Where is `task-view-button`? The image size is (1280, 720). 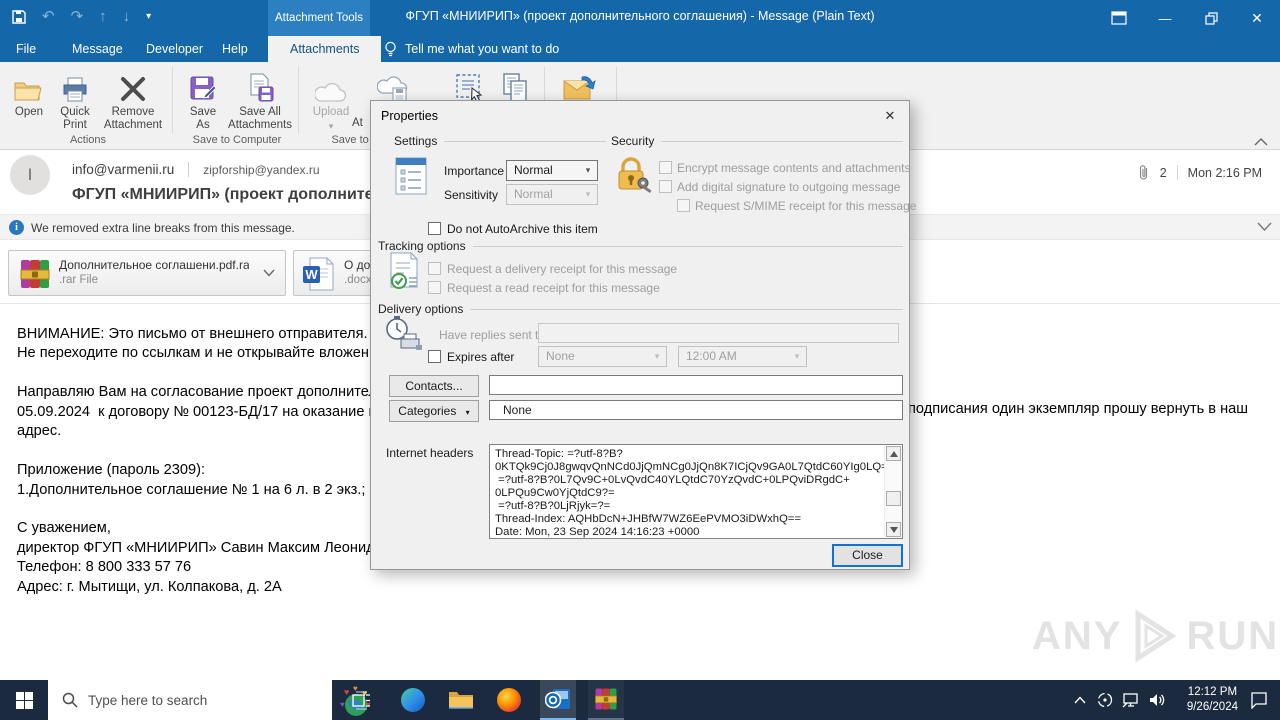
task-view-button is located at coordinates (361, 700).